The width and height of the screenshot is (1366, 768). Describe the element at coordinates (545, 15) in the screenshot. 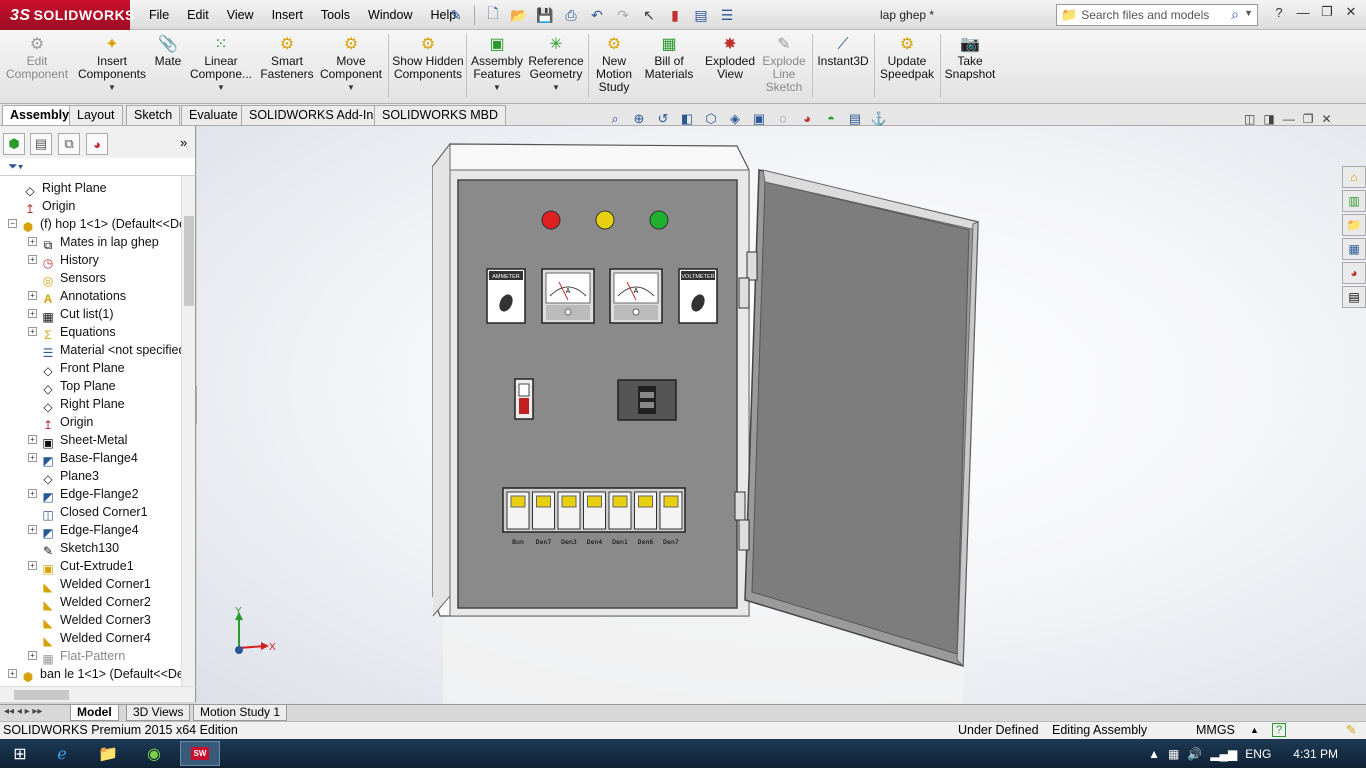

I see `save-icon: 💾` at that location.